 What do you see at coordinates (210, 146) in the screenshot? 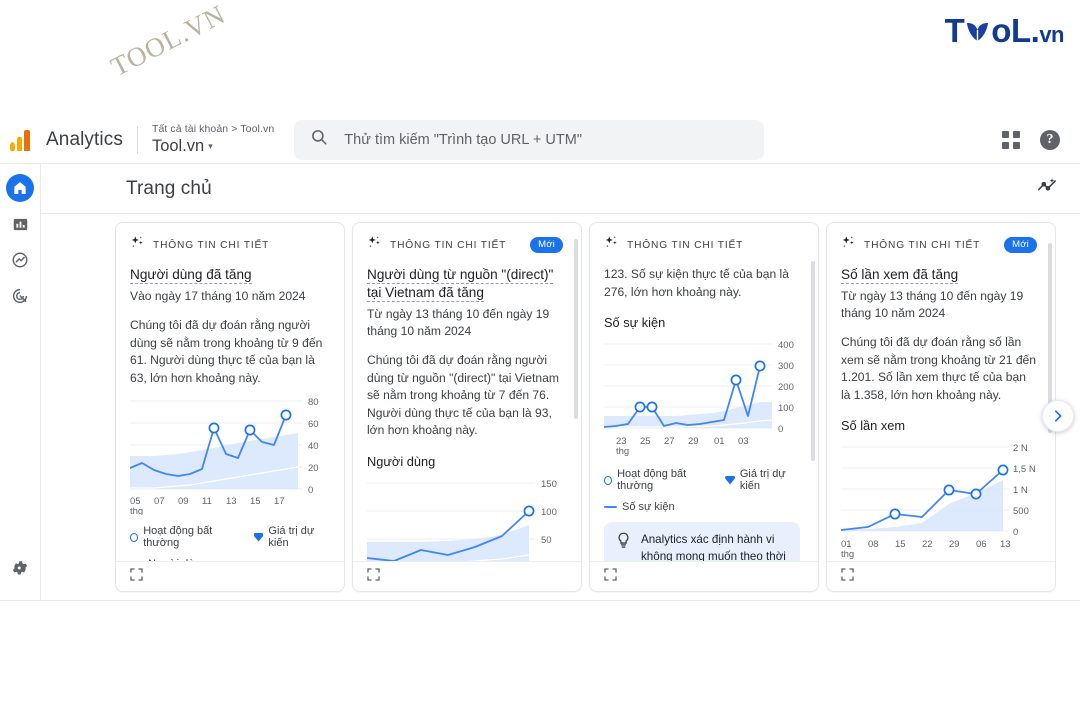
I see `chevron-down-icon: ▾` at bounding box center [210, 146].